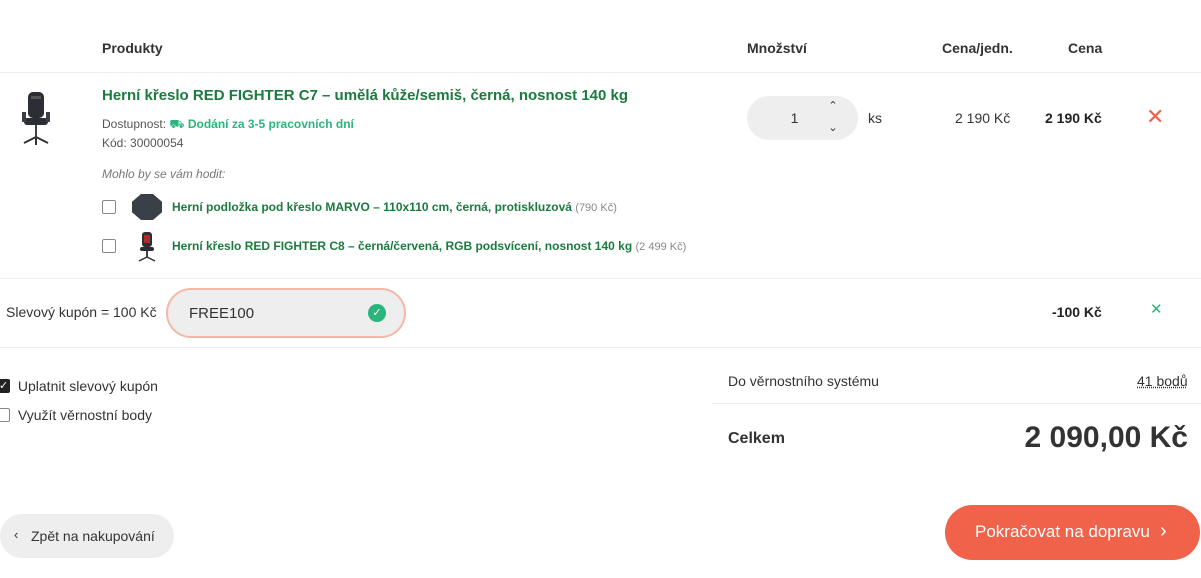 The height and width of the screenshot is (578, 1201). I want to click on suggestions-title: Mohlo by se vám hodit:, so click(164, 174).